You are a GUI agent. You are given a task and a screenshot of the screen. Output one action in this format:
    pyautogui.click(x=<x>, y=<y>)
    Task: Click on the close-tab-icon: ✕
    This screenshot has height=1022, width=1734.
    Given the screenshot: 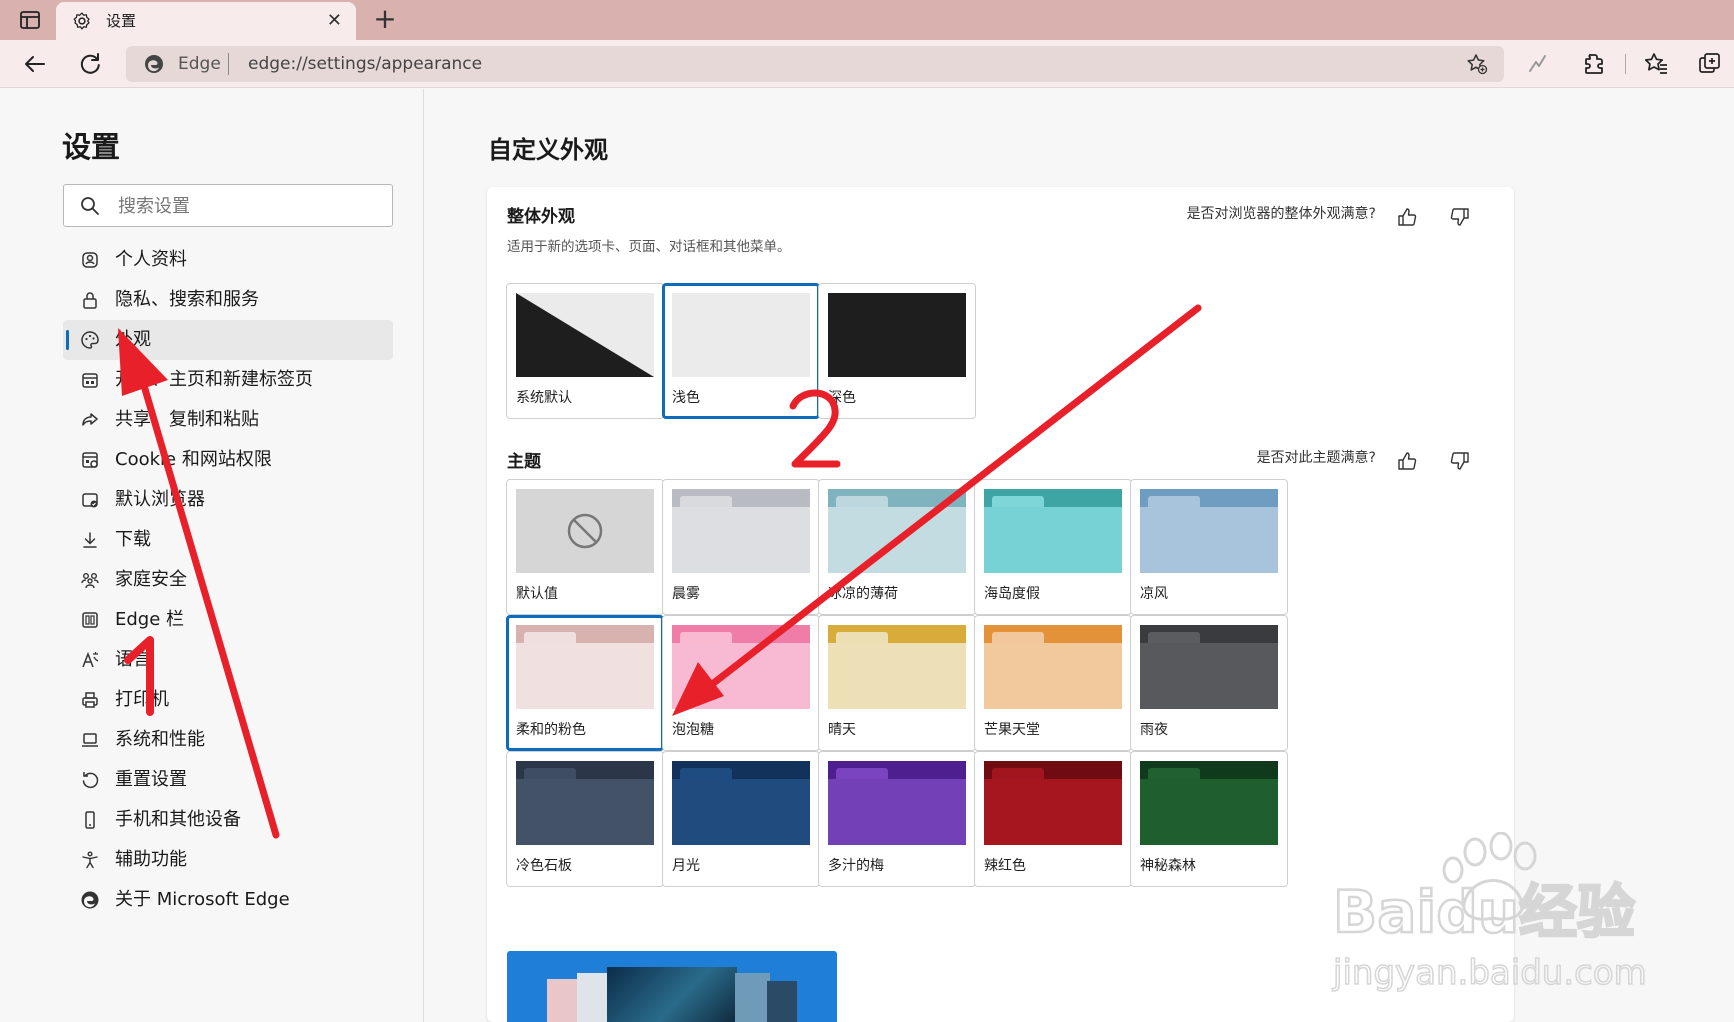 What is the action you would take?
    pyautogui.click(x=334, y=21)
    